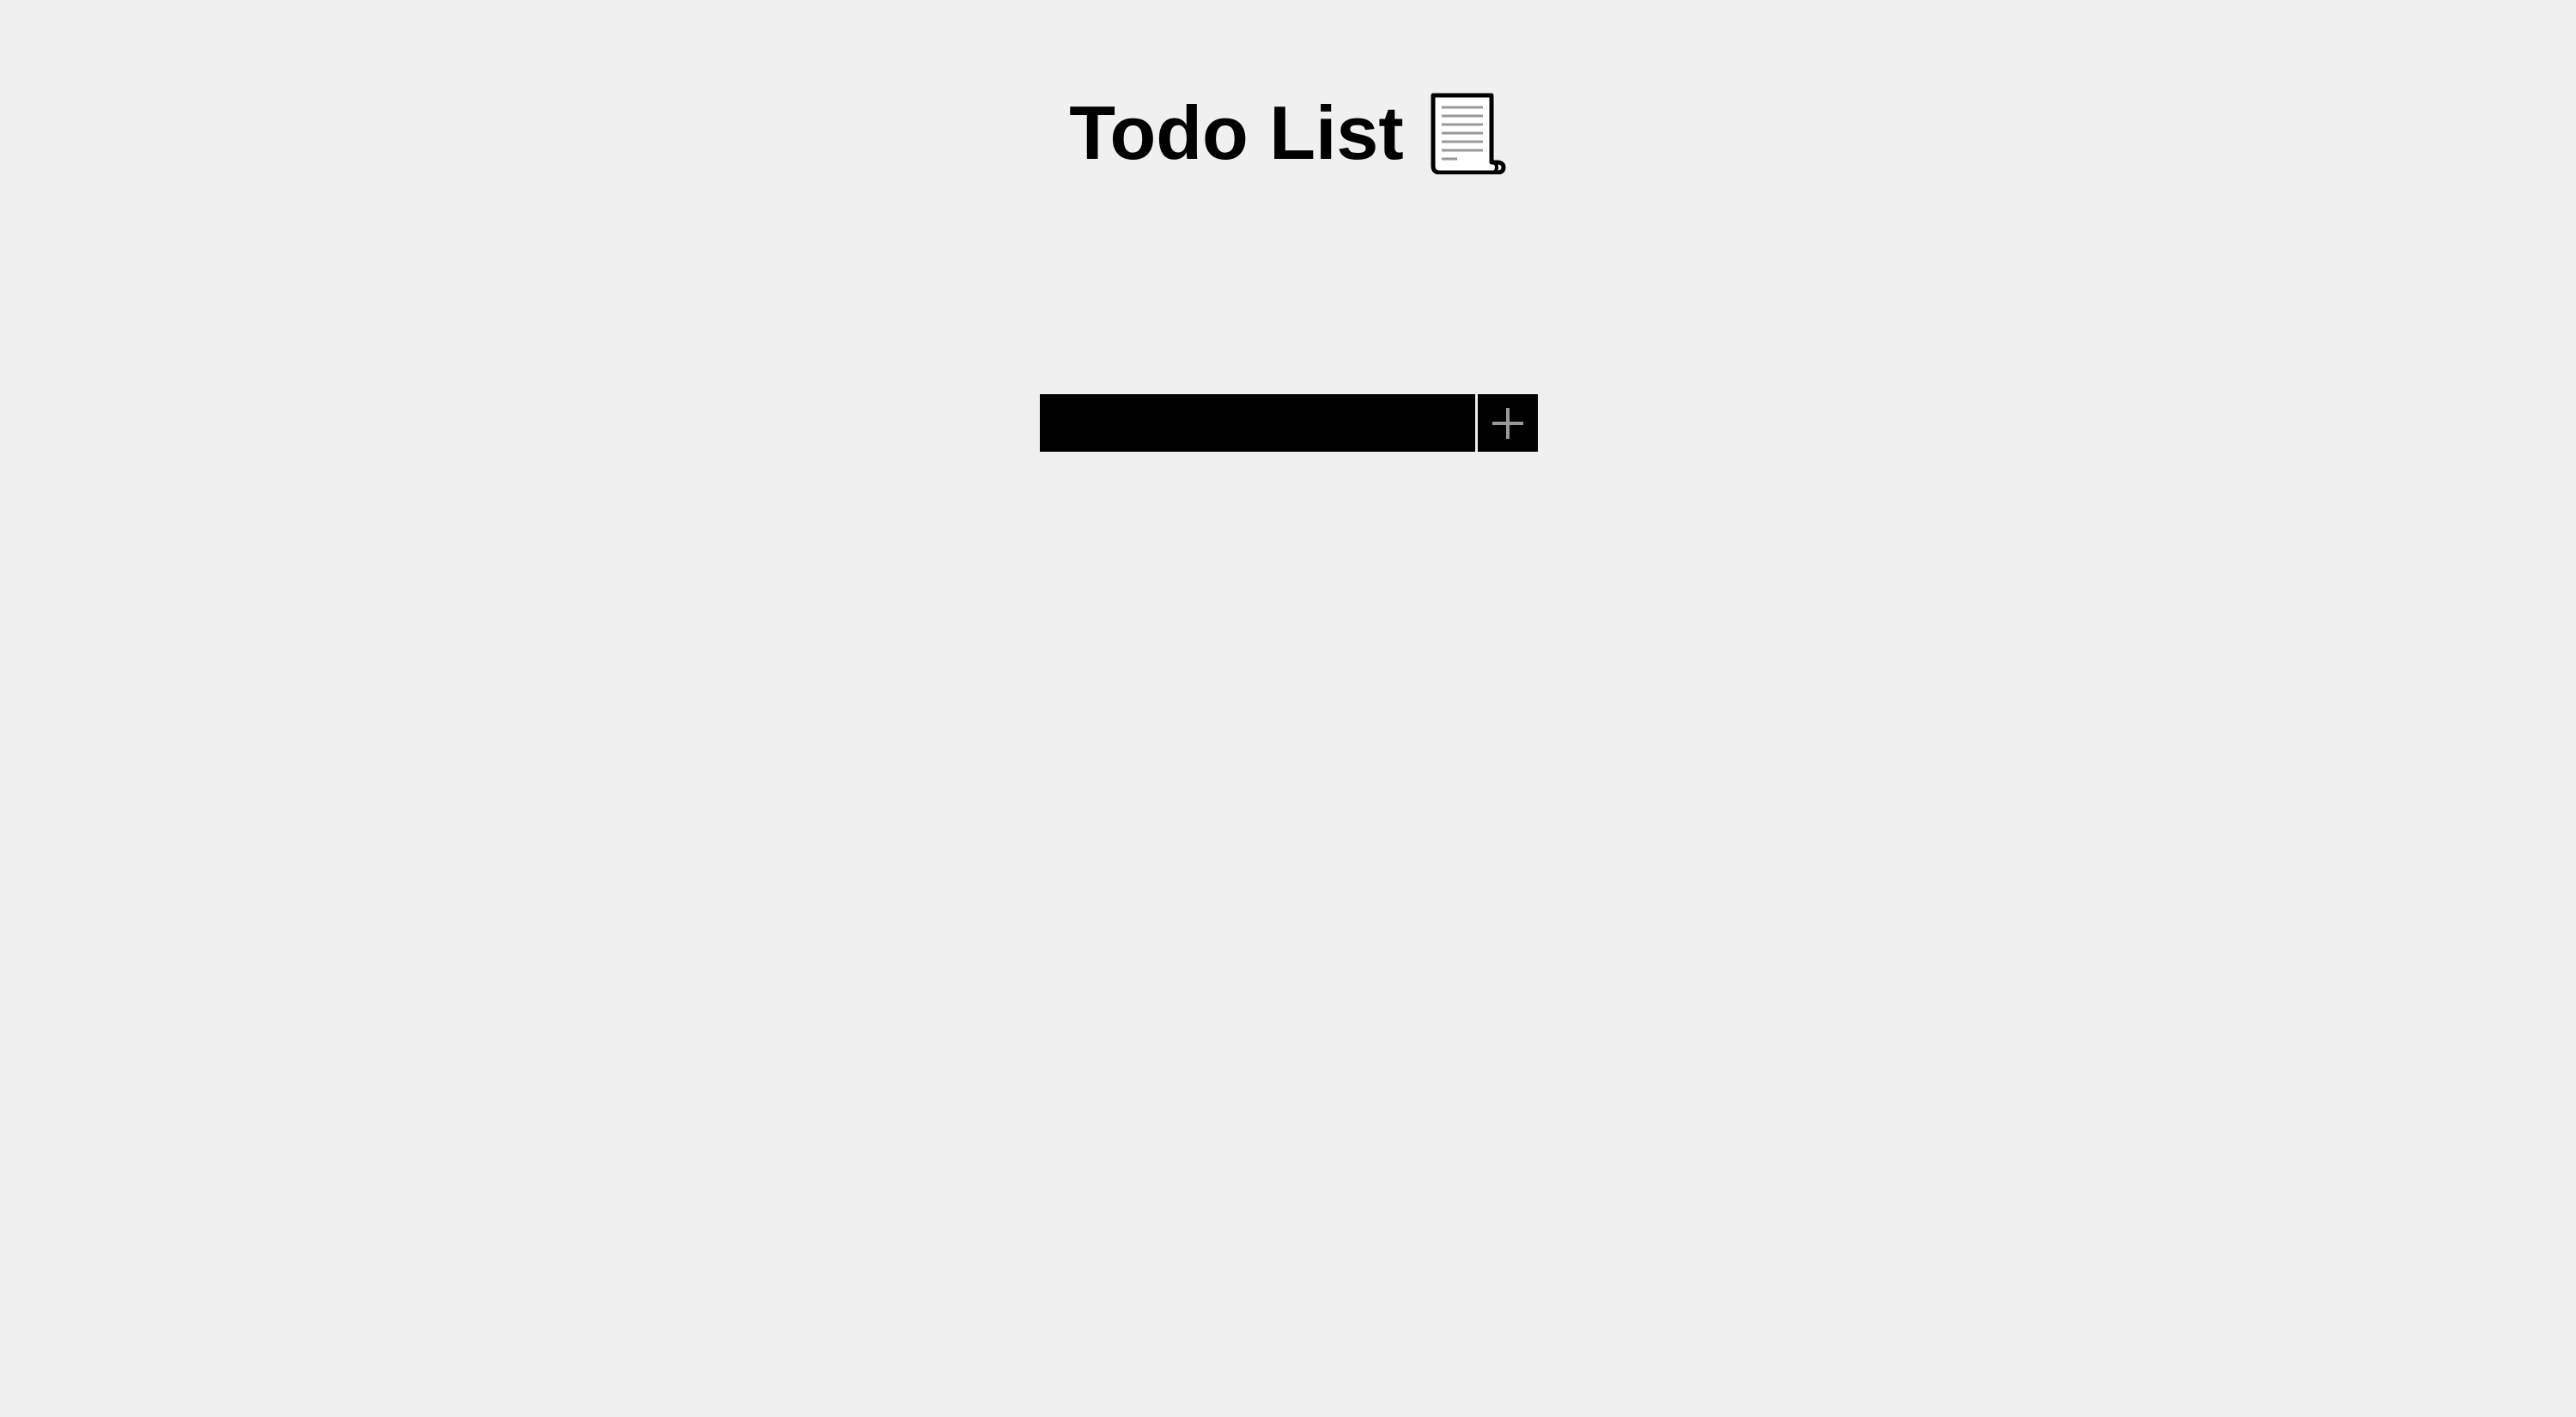  I want to click on page-title: Todo List, so click(1236, 132).